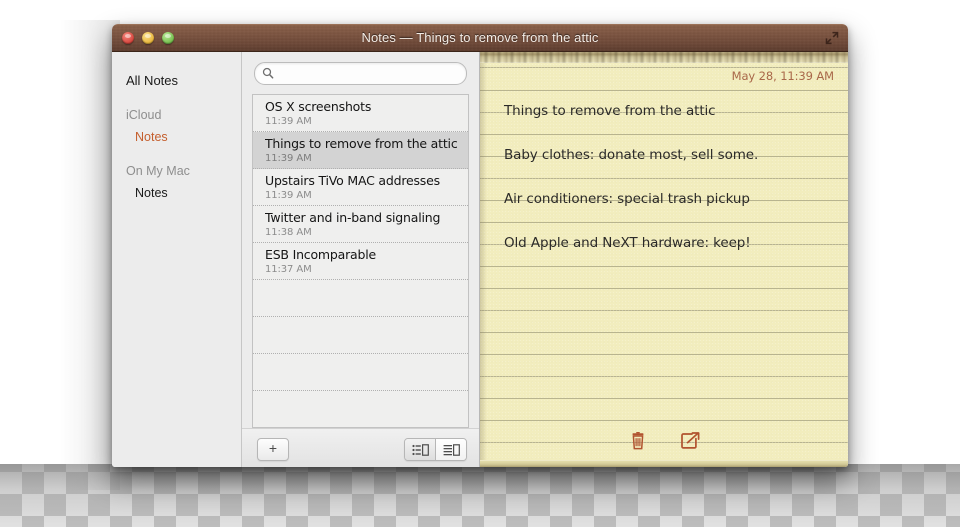 Image resolution: width=960 pixels, height=527 pixels. What do you see at coordinates (420, 449) in the screenshot?
I see `list-view-compact-button` at bounding box center [420, 449].